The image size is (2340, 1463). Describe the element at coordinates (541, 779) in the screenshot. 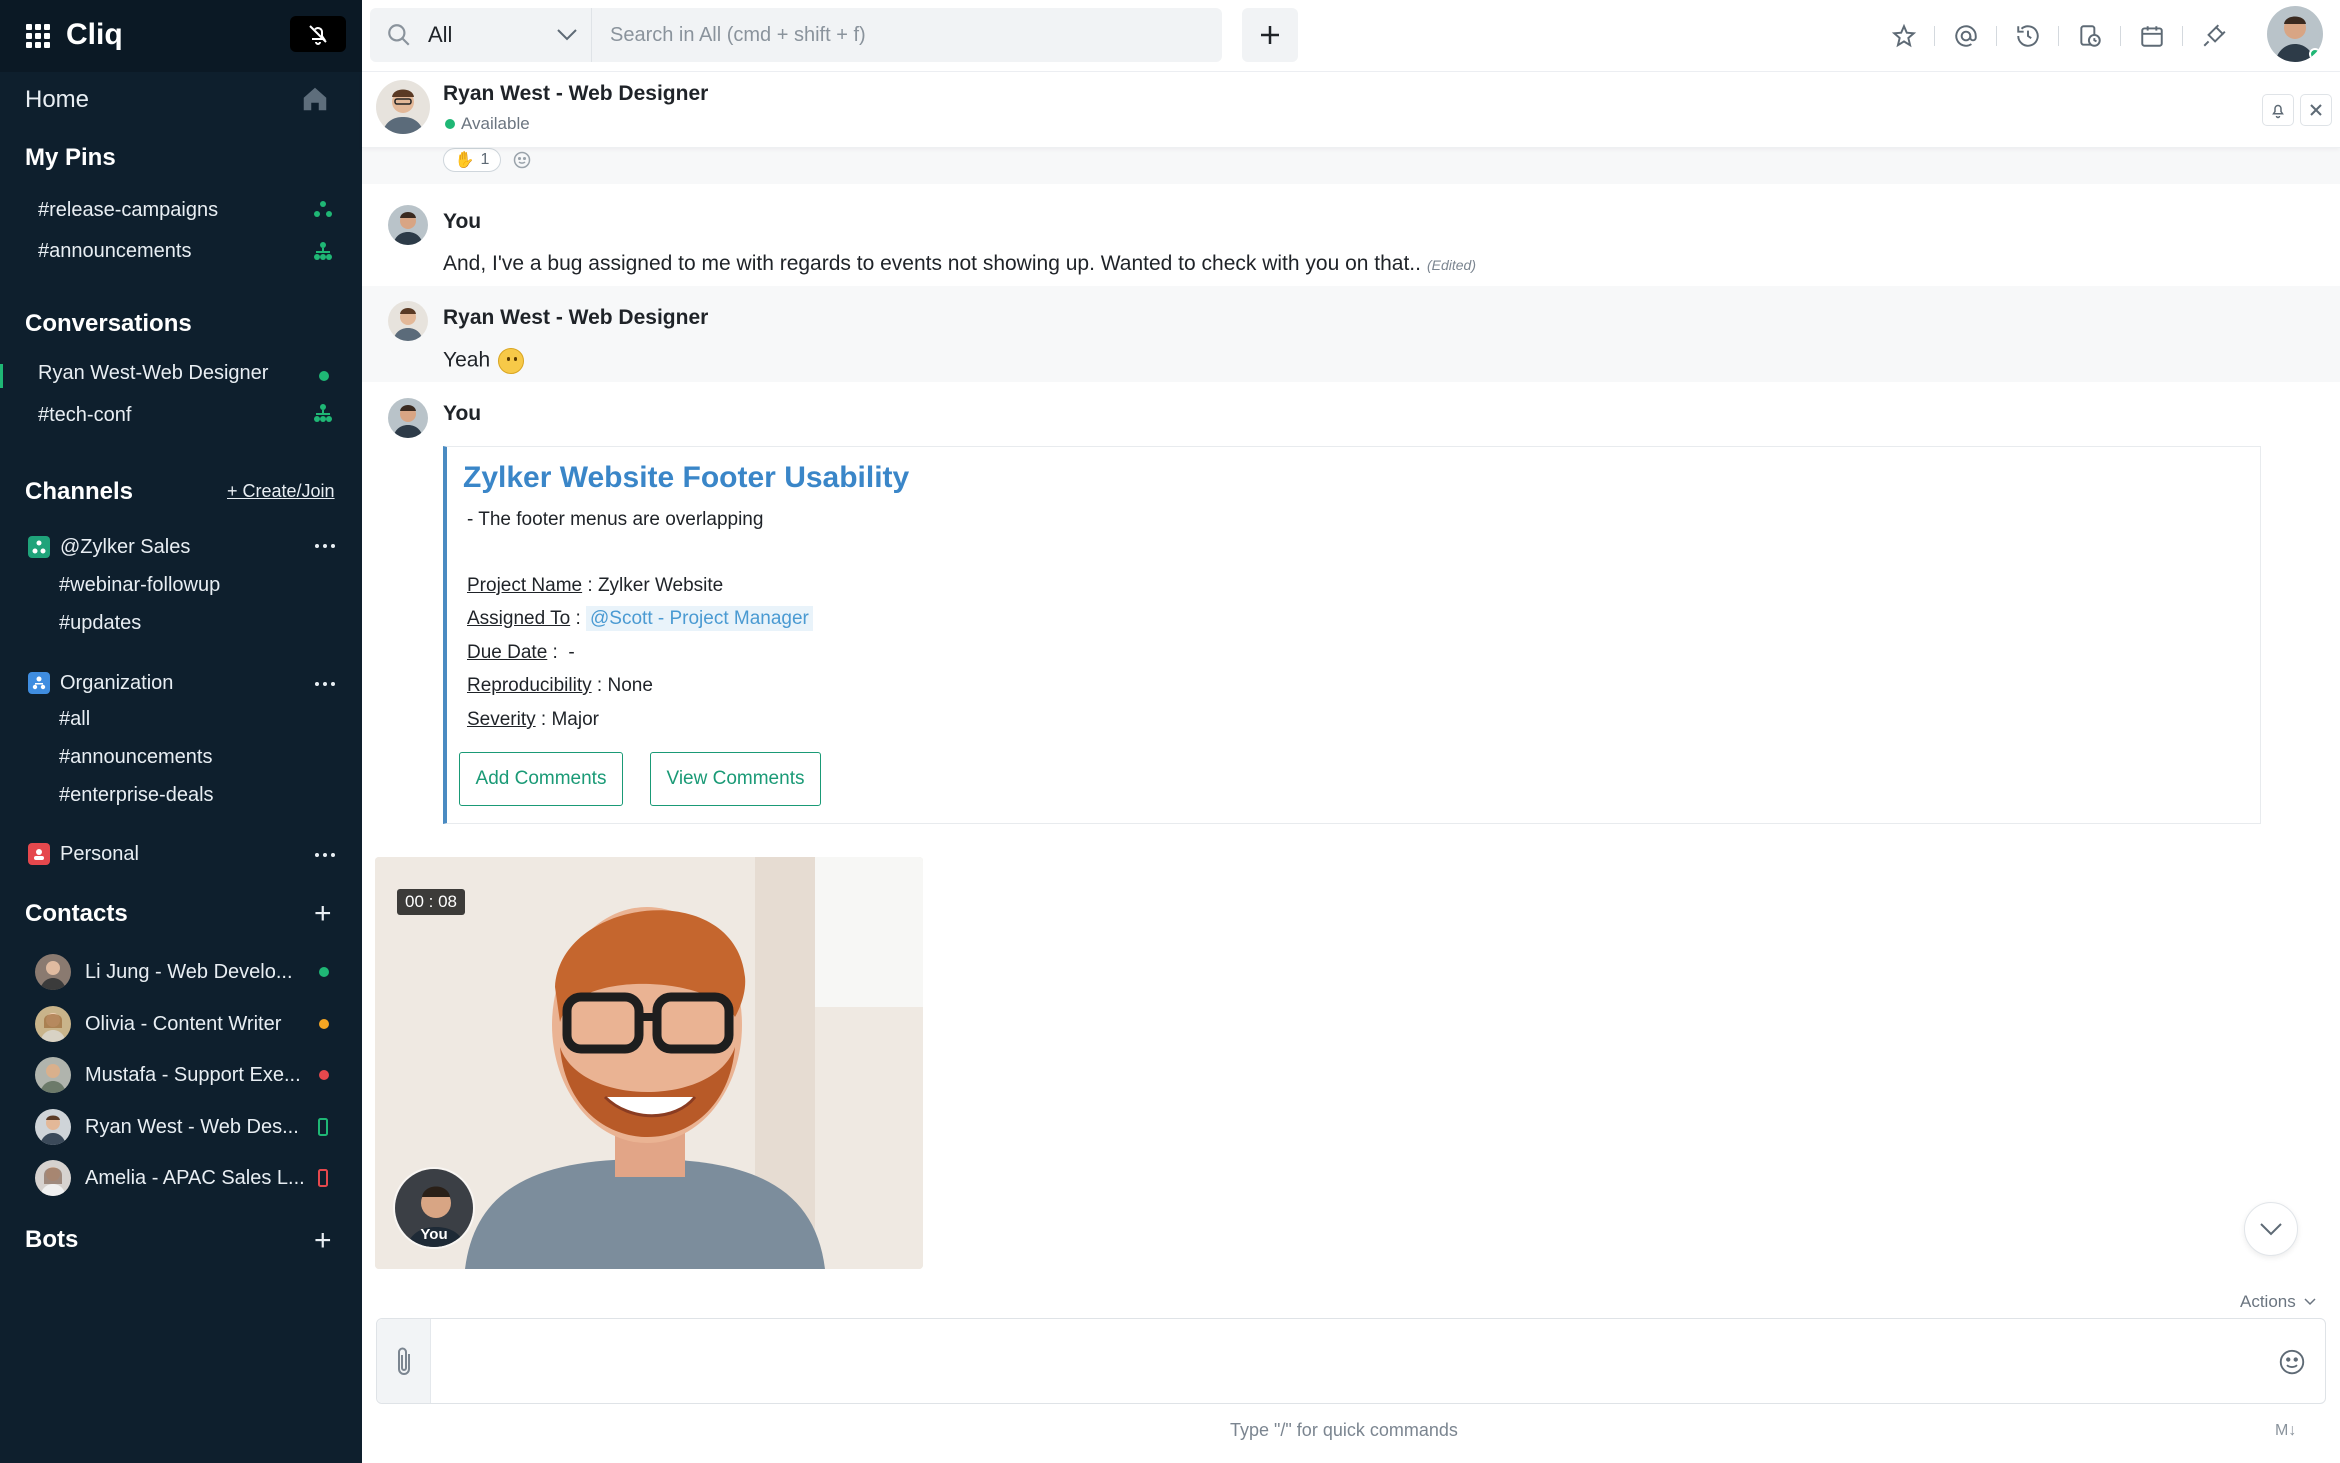

I see `add-comments-button: Add Comments` at that location.